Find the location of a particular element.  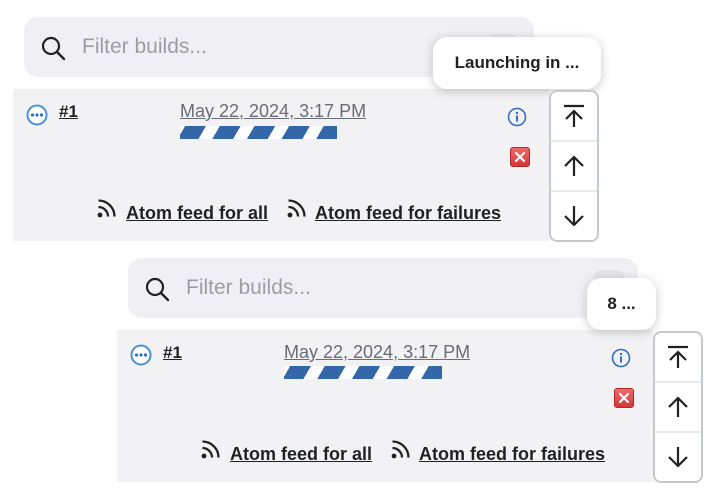

cancel-build-icon is located at coordinates (624, 398).